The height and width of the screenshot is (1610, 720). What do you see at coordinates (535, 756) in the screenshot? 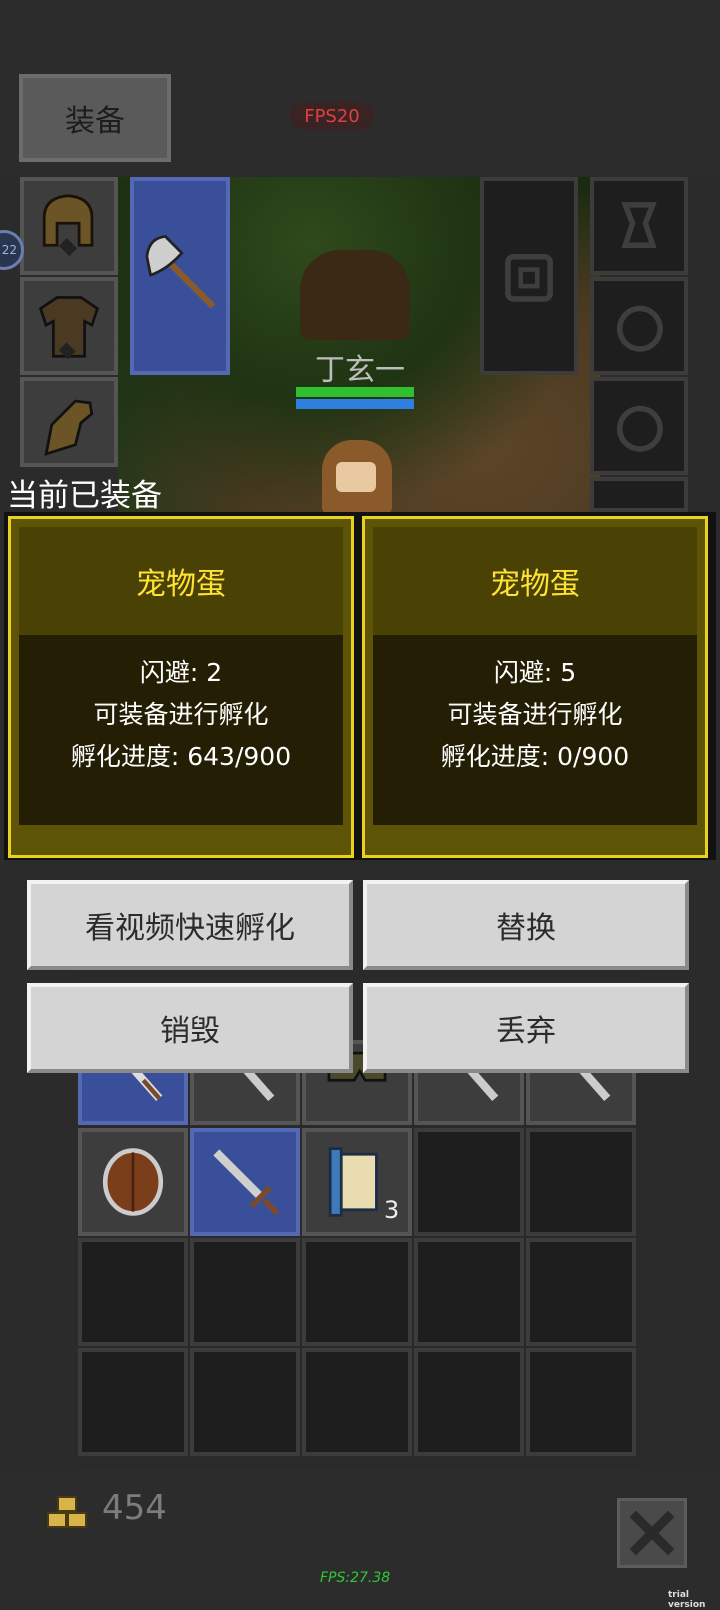
I see `hatch-progress: 孵化进度: 0/900` at bounding box center [535, 756].